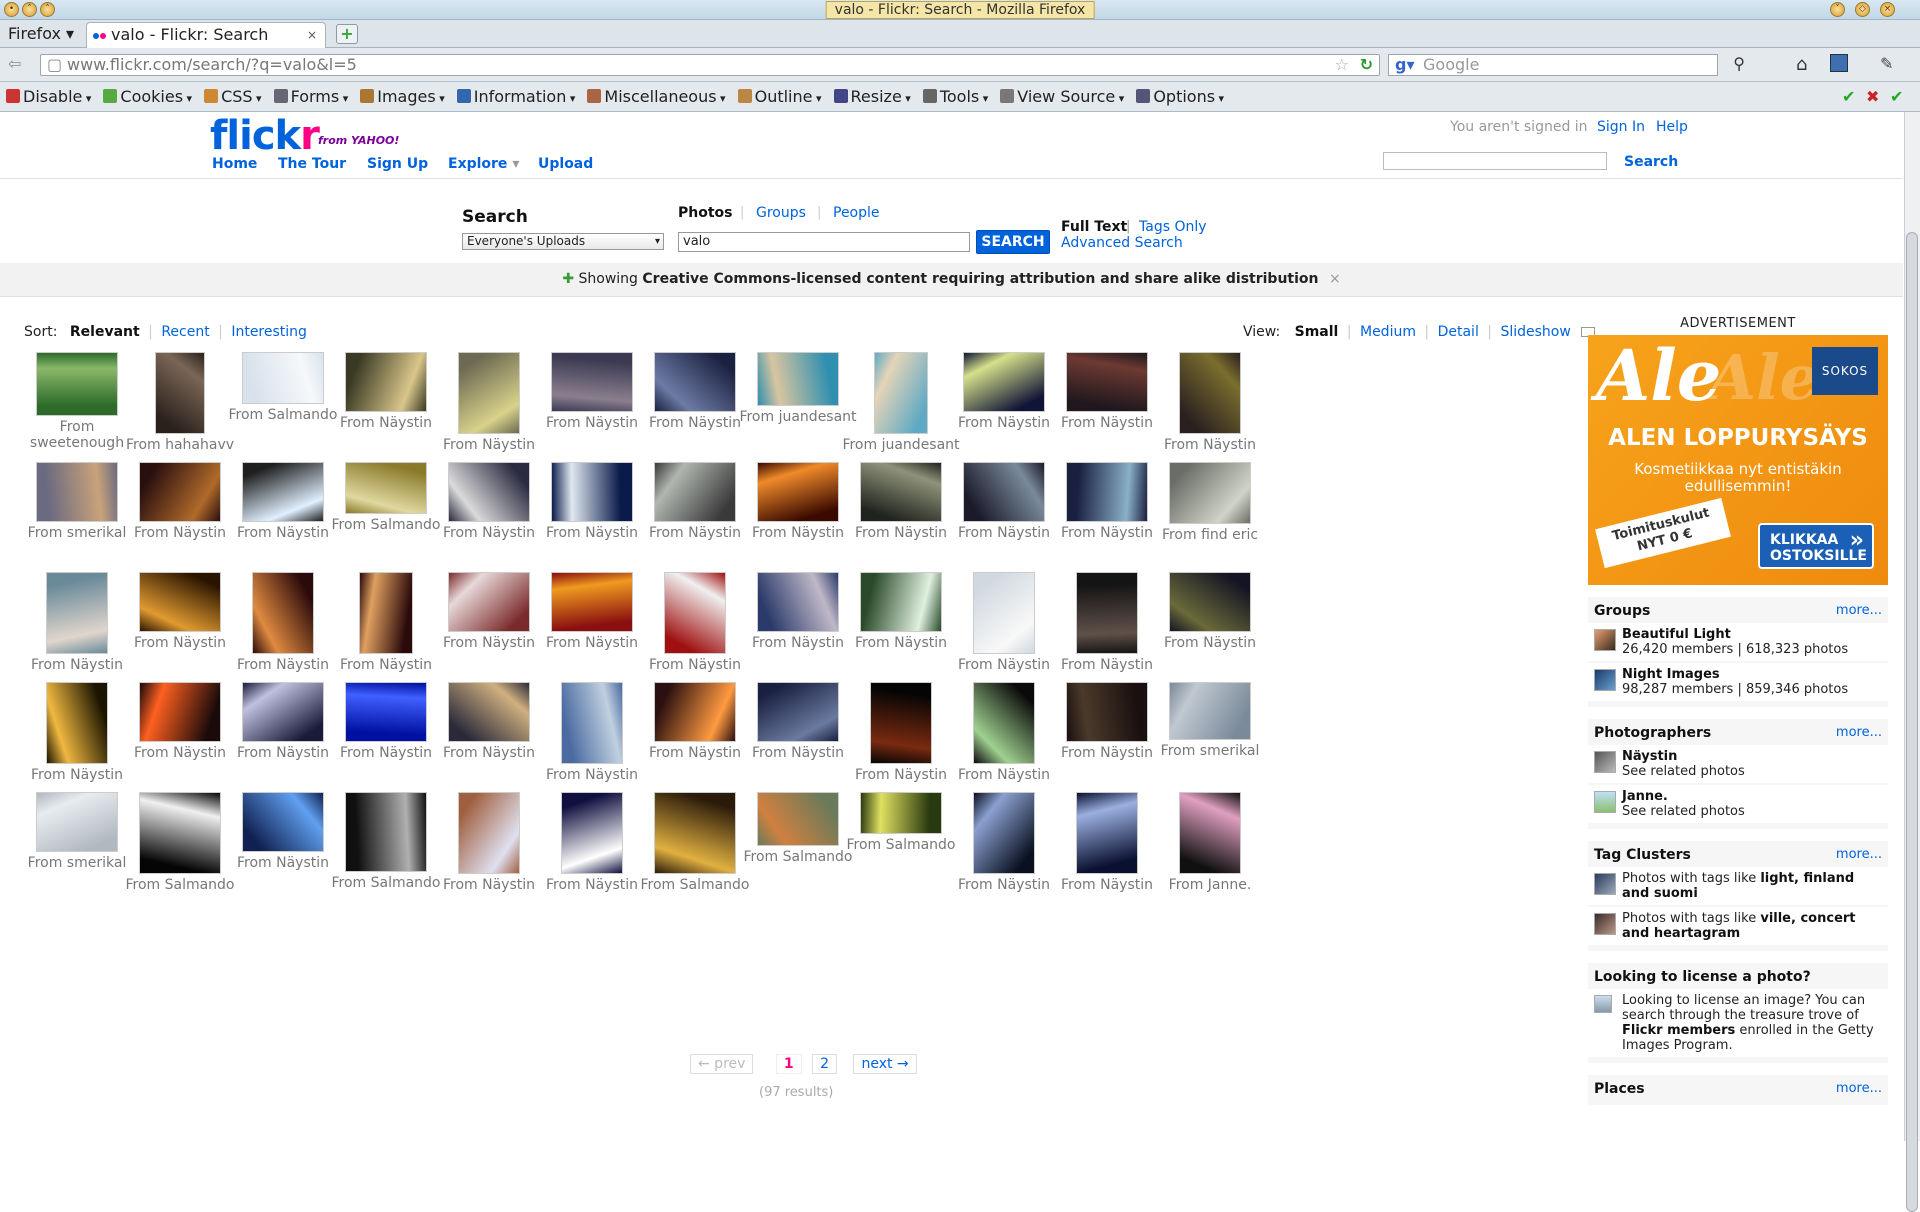  Describe the element at coordinates (1317, 332) in the screenshot. I see `view-small: Small` at that location.